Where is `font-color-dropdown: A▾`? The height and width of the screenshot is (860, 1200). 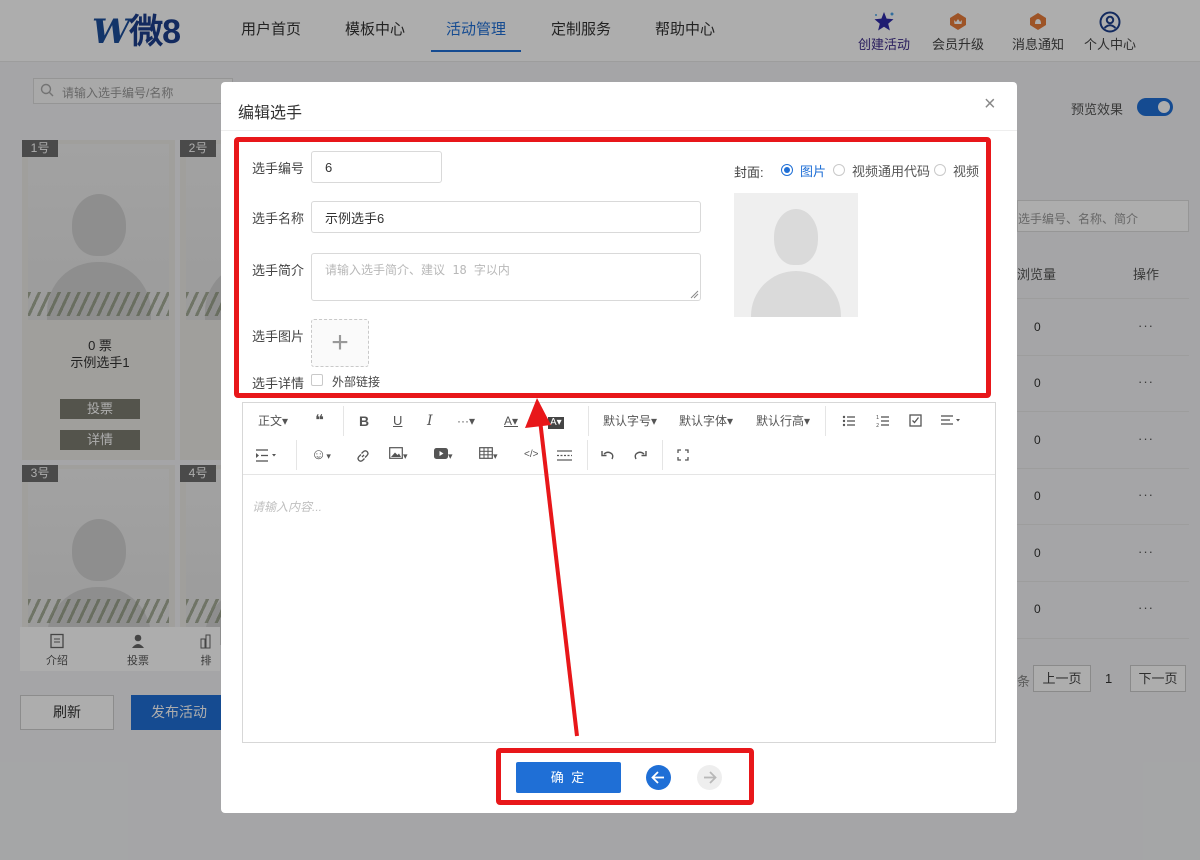 font-color-dropdown: A▾ is located at coordinates (511, 421).